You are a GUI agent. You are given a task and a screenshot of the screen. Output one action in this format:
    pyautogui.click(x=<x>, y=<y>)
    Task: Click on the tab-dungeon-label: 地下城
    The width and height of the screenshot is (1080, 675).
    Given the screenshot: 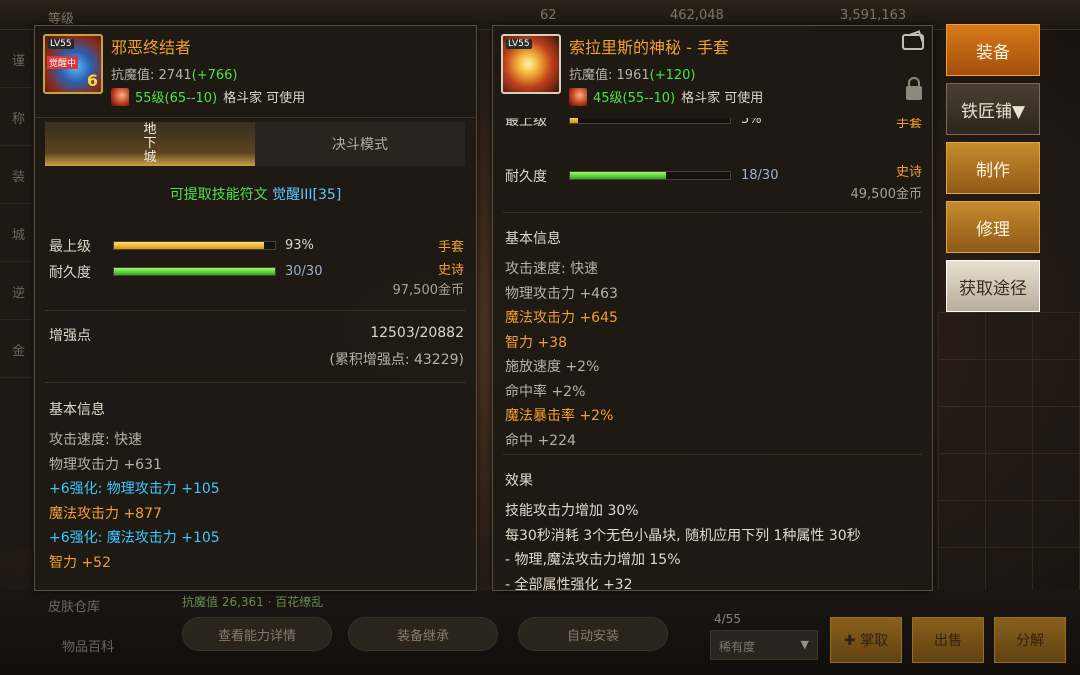 What is the action you would take?
    pyautogui.click(x=150, y=143)
    